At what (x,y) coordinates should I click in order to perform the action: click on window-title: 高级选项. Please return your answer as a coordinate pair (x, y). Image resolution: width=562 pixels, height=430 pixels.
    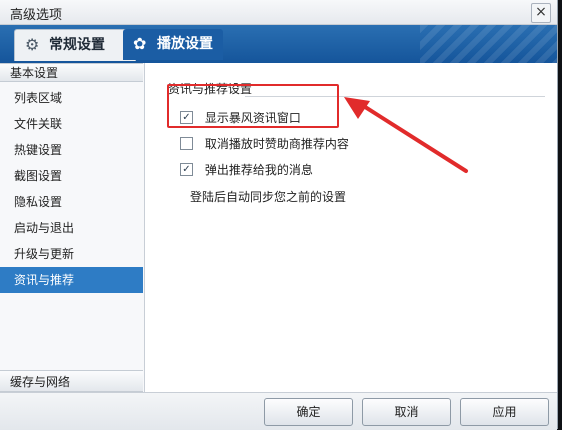
    Looking at the image, I should click on (36, 15).